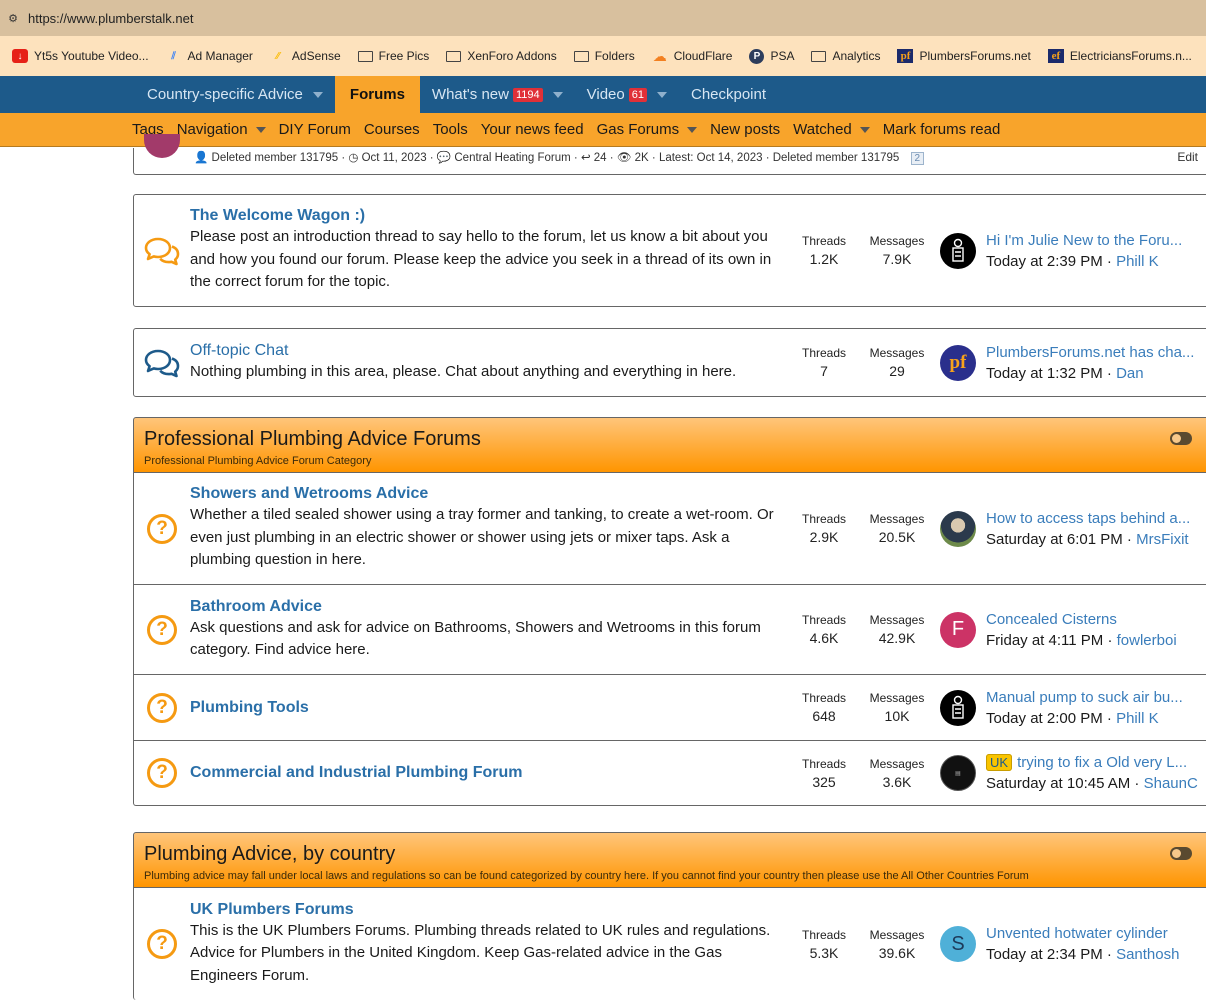  I want to click on subnav-navigation: Navigation, so click(221, 129).